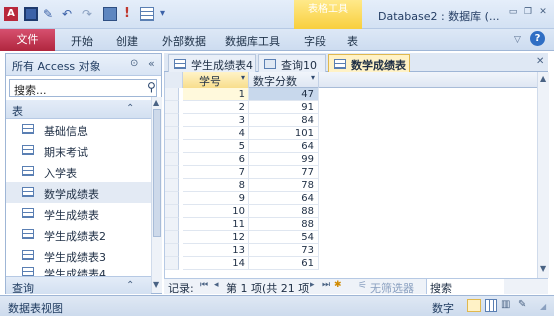 This screenshot has width=554, height=322. Describe the element at coordinates (284, 250) in the screenshot. I see `cell-score: 73` at that location.